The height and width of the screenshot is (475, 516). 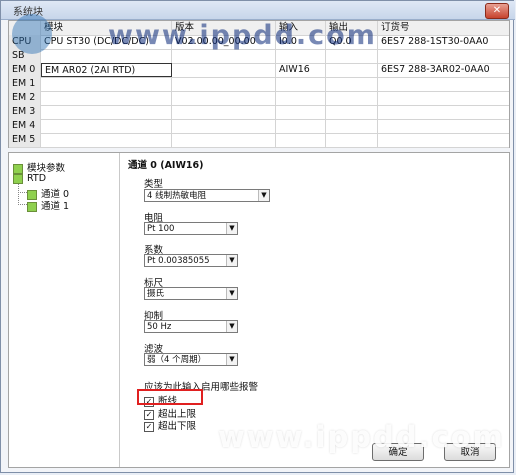 What do you see at coordinates (166, 165) in the screenshot?
I see `channel-heading: 通道 0 (AIW16)` at bounding box center [166, 165].